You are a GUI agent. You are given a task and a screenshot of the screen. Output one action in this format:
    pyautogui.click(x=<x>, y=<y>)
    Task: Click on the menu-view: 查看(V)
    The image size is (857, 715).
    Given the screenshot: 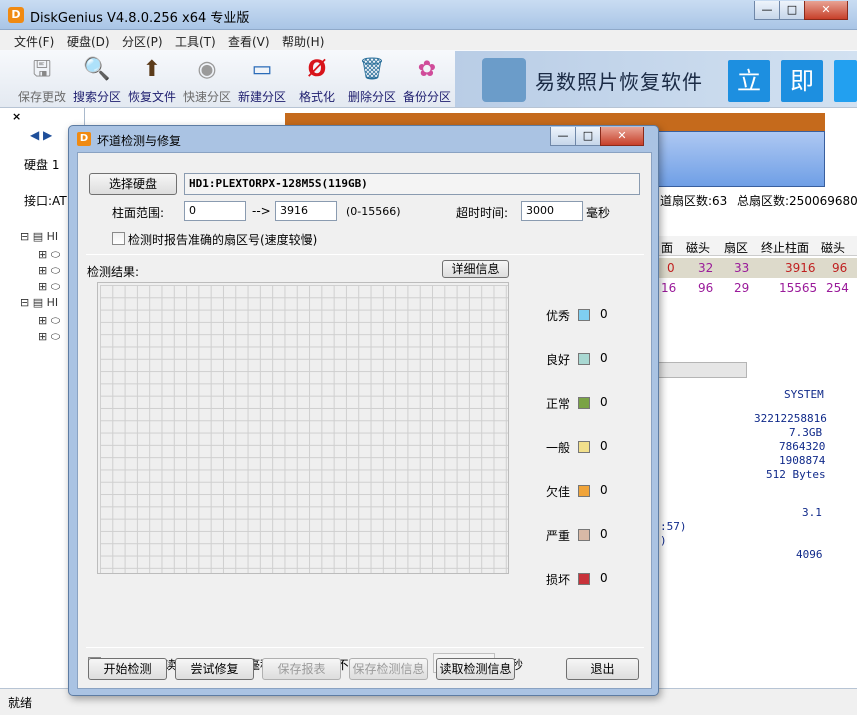 What is the action you would take?
    pyautogui.click(x=249, y=41)
    